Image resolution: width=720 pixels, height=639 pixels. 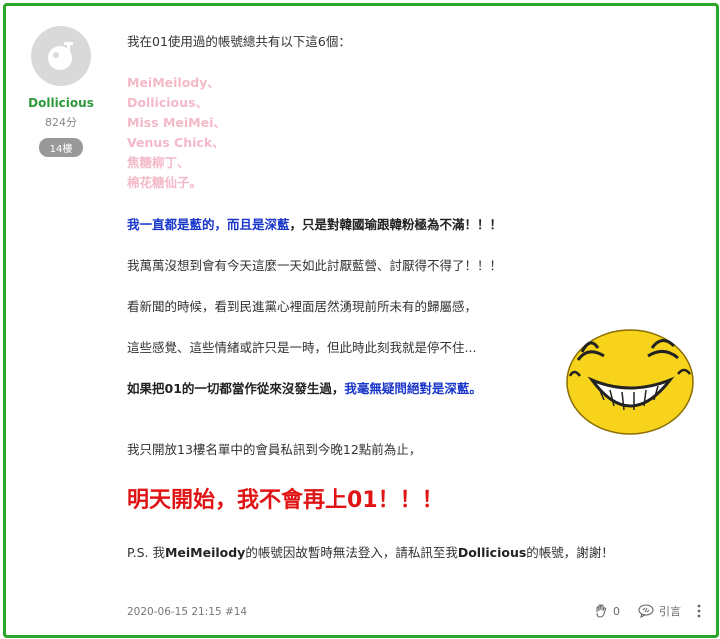 What do you see at coordinates (61, 103) in the screenshot?
I see `author-name: Dollicious` at bounding box center [61, 103].